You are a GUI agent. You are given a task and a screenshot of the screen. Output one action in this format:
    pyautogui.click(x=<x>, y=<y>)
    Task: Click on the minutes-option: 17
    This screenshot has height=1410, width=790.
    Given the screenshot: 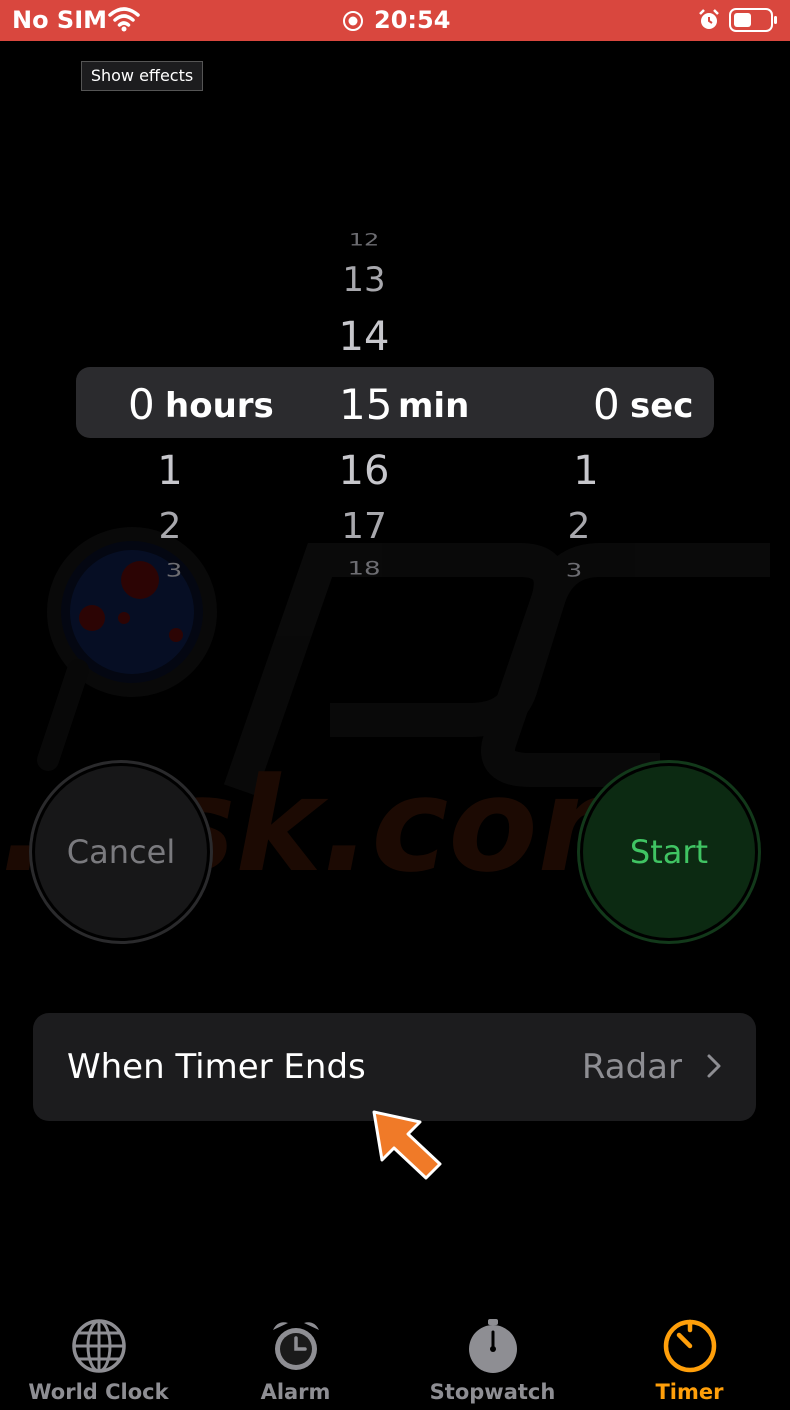 What is the action you would take?
    pyautogui.click(x=364, y=526)
    